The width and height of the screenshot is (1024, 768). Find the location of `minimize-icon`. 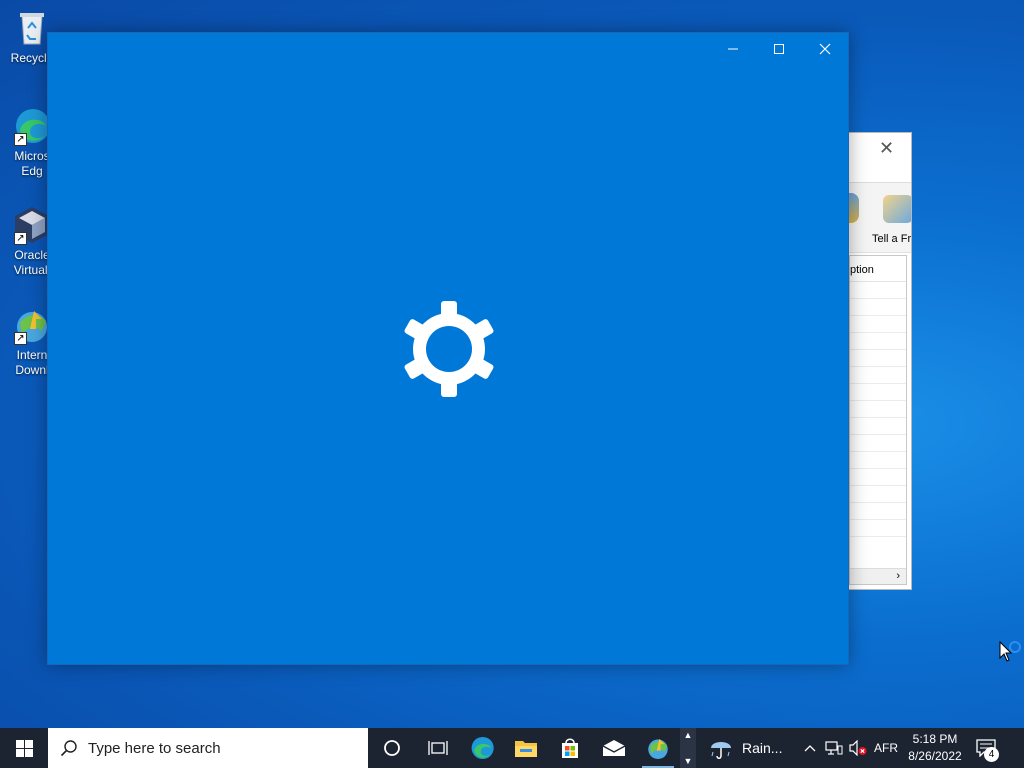

minimize-icon is located at coordinates (733, 49).